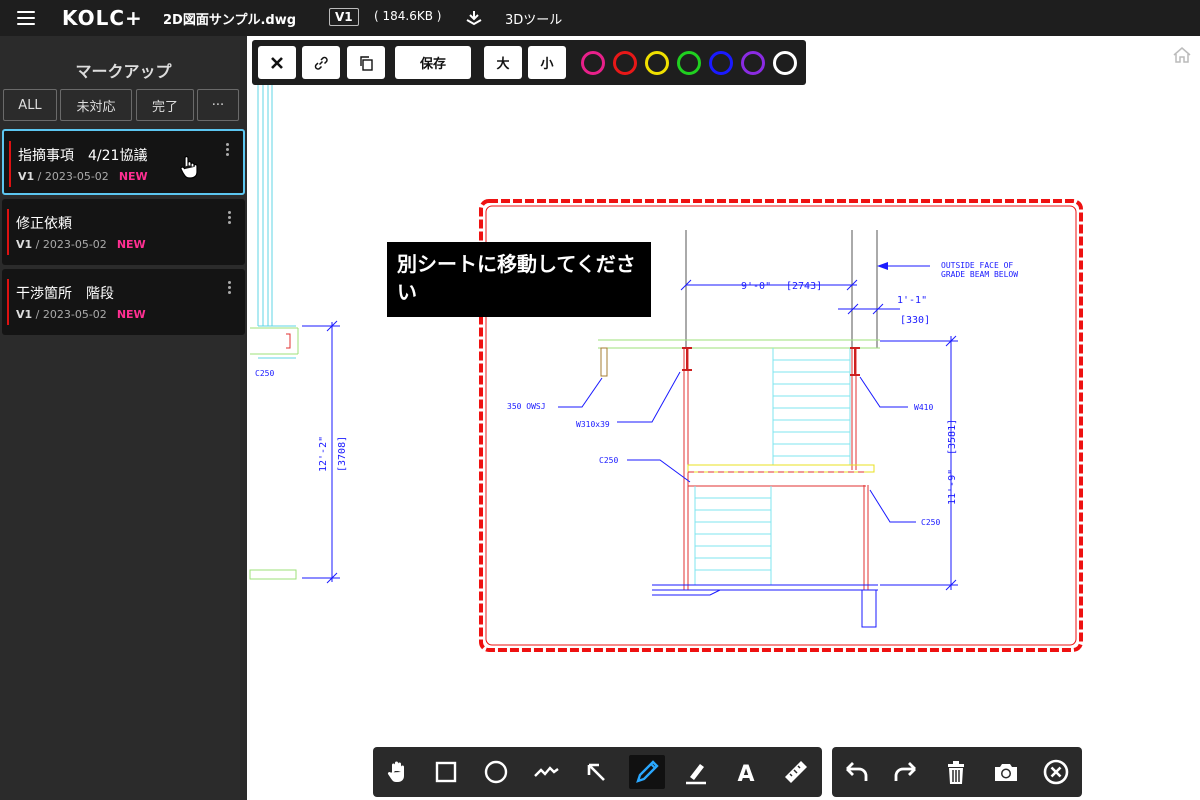 The image size is (1200, 800). What do you see at coordinates (546, 772) in the screenshot?
I see `freehand-line-icon` at bounding box center [546, 772].